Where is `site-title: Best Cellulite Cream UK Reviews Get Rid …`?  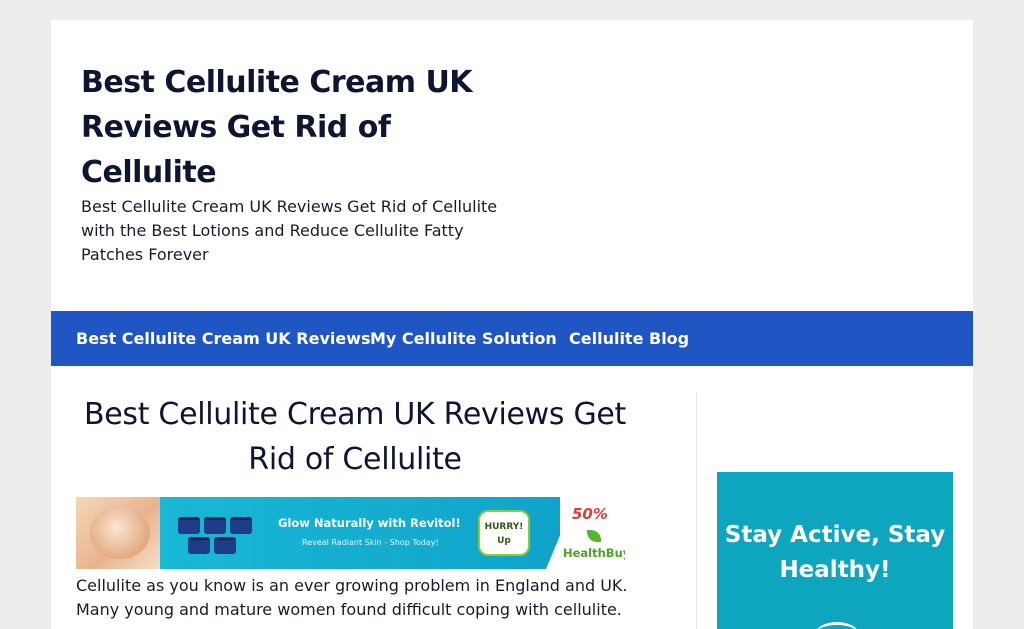 site-title: Best Cellulite Cream UK Reviews Get Rid … is located at coordinates (291, 127).